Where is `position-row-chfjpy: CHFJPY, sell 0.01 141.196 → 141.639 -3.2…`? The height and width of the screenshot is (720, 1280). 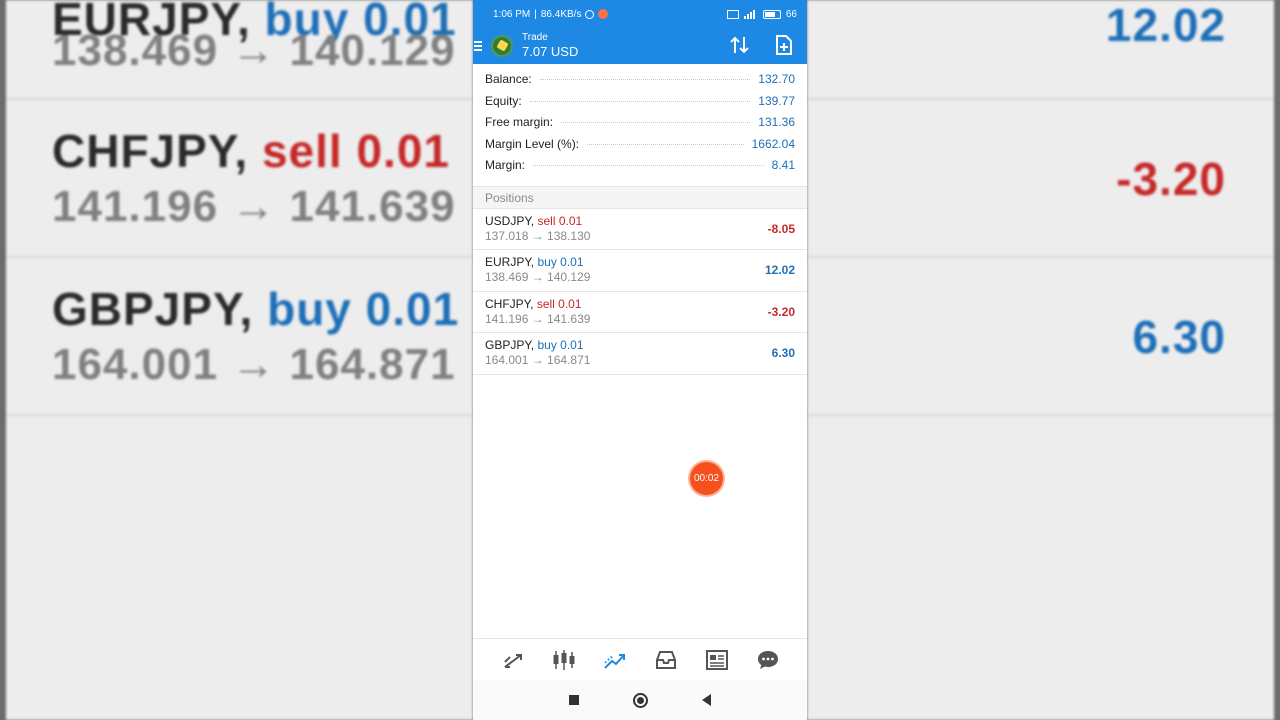 position-row-chfjpy: CHFJPY, sell 0.01 141.196 → 141.639 -3.2… is located at coordinates (640, 313).